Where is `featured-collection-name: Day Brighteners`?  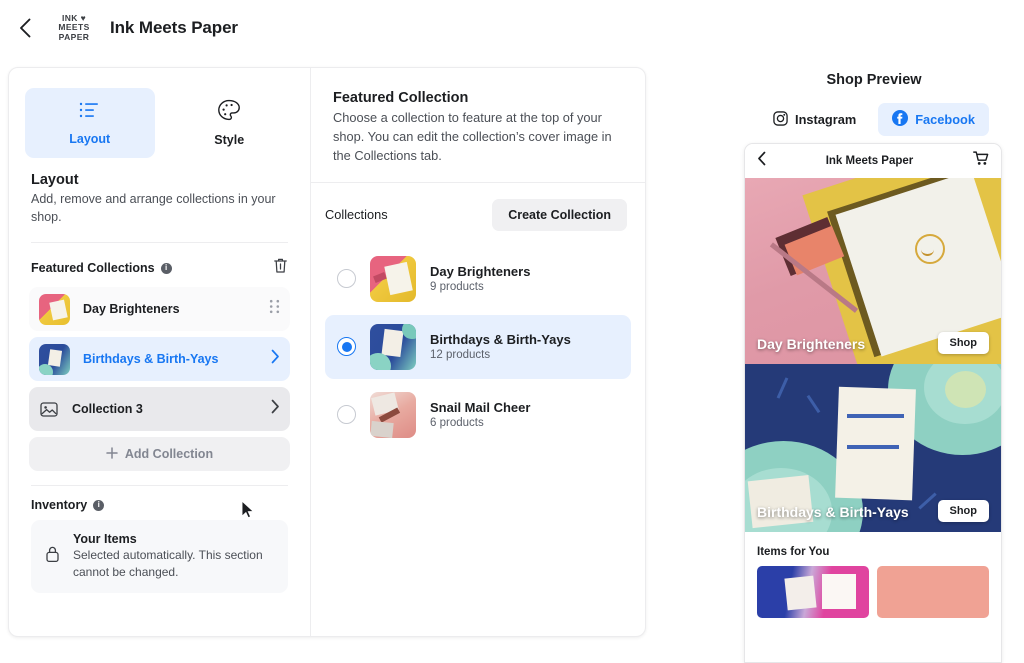
featured-collection-name: Day Brighteners is located at coordinates (131, 309).